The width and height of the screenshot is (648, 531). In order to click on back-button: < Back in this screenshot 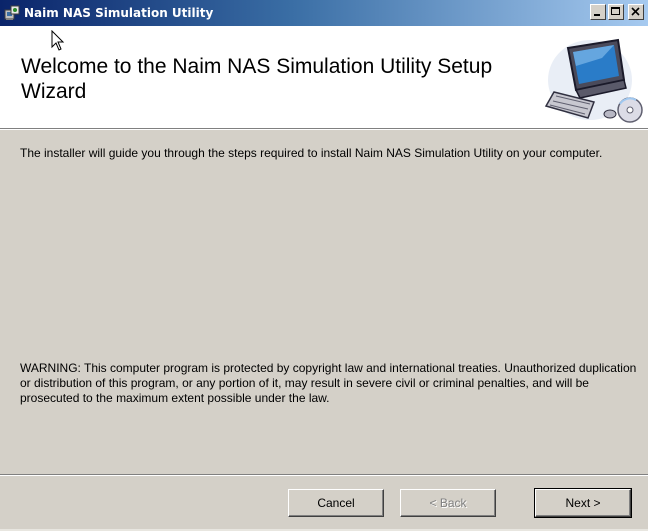, I will do `click(448, 503)`.